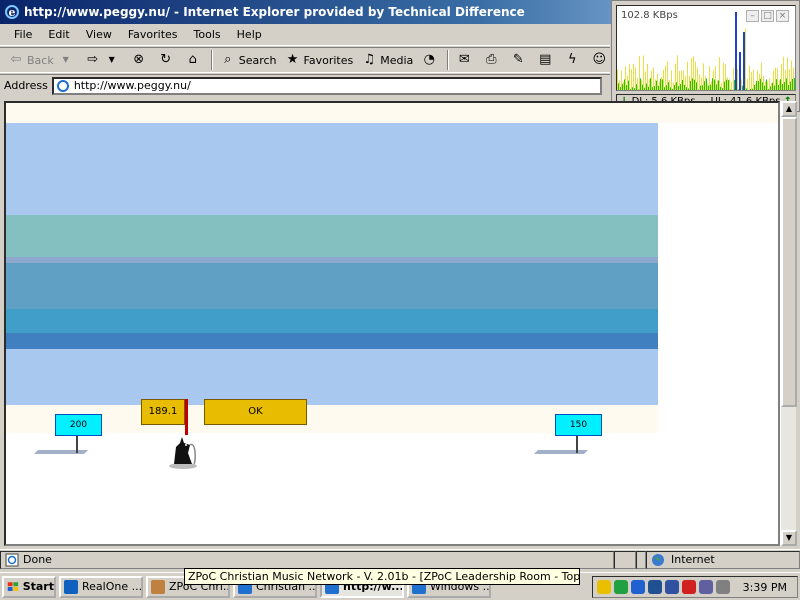  I want to click on scroll-thumb, so click(789, 262).